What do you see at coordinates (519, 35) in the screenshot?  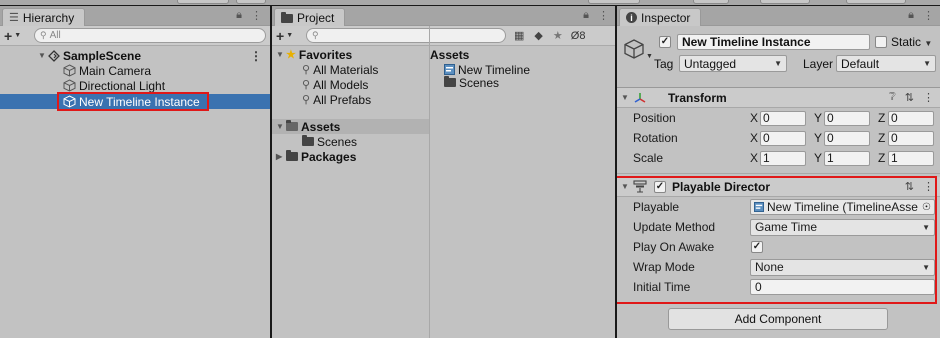 I see `search-by-type-icon: ▦` at bounding box center [519, 35].